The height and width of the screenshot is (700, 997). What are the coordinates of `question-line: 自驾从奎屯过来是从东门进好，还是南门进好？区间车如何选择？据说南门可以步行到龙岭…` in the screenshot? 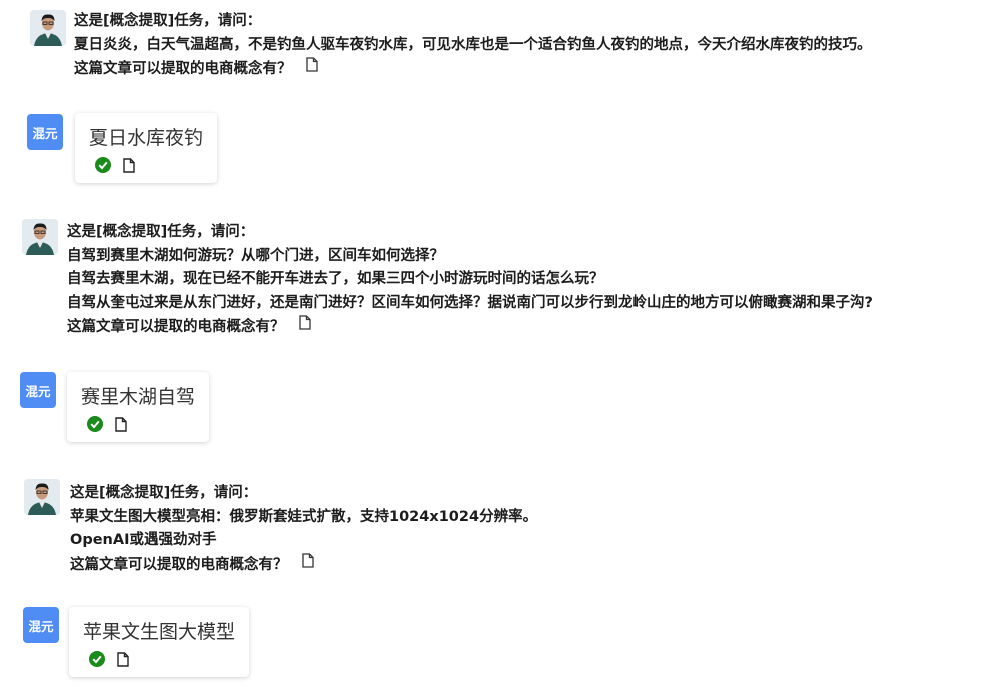 It's located at (470, 302).